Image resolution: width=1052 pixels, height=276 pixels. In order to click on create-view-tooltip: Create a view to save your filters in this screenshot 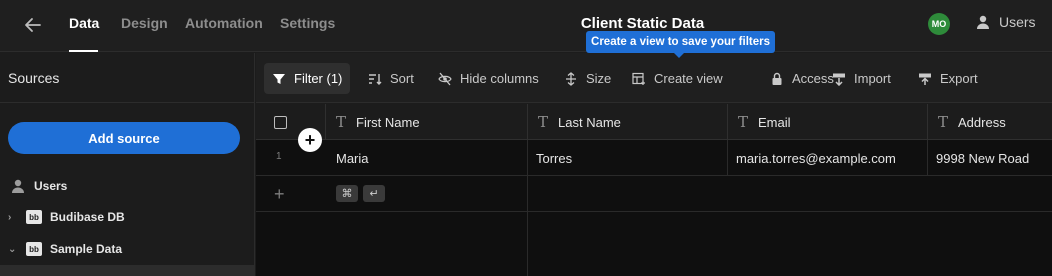, I will do `click(680, 44)`.